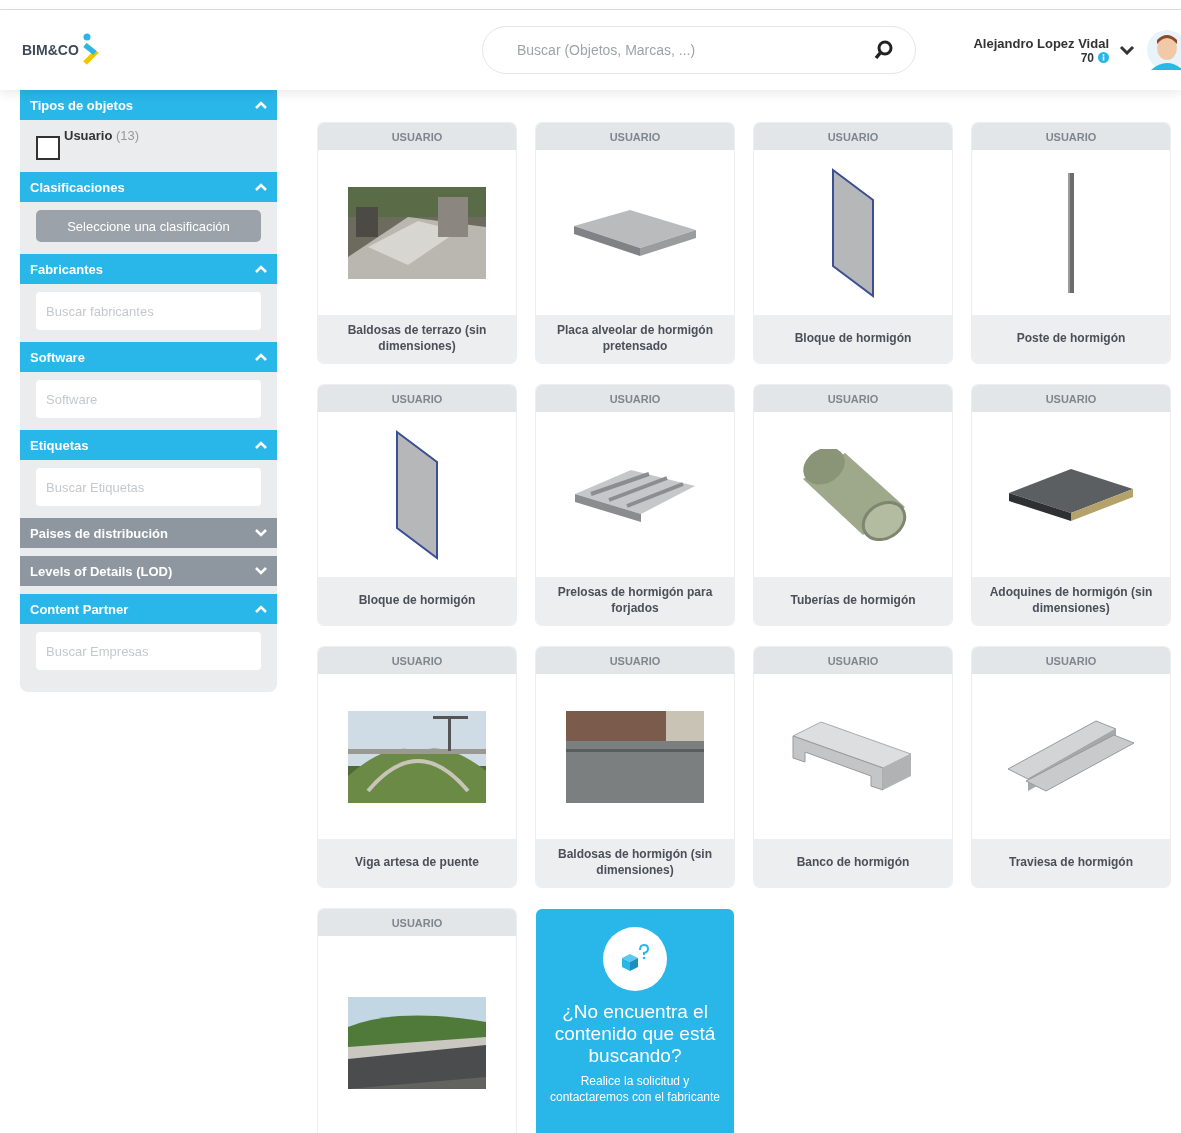  I want to click on section-title: Levels of Details (LOD), so click(101, 571).